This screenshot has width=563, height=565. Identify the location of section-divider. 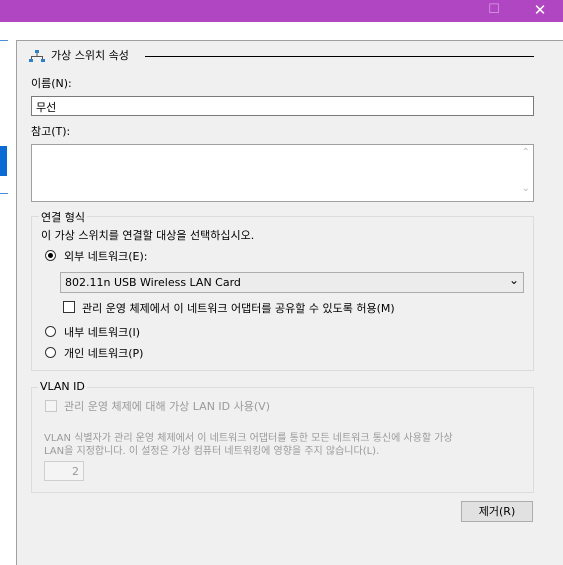
(339, 56).